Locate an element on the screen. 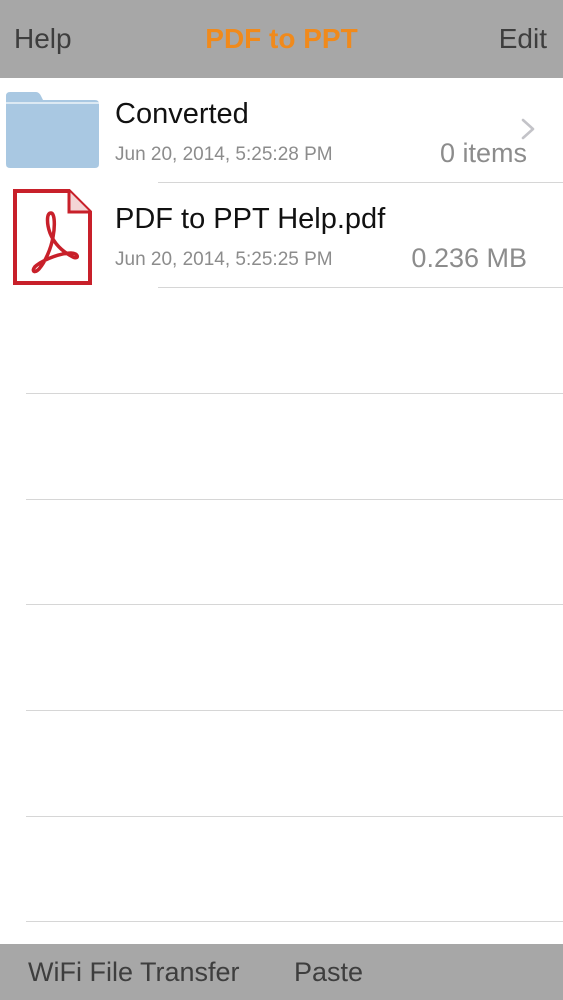 The image size is (563, 1000). file-size: 0.236 MB is located at coordinates (469, 258).